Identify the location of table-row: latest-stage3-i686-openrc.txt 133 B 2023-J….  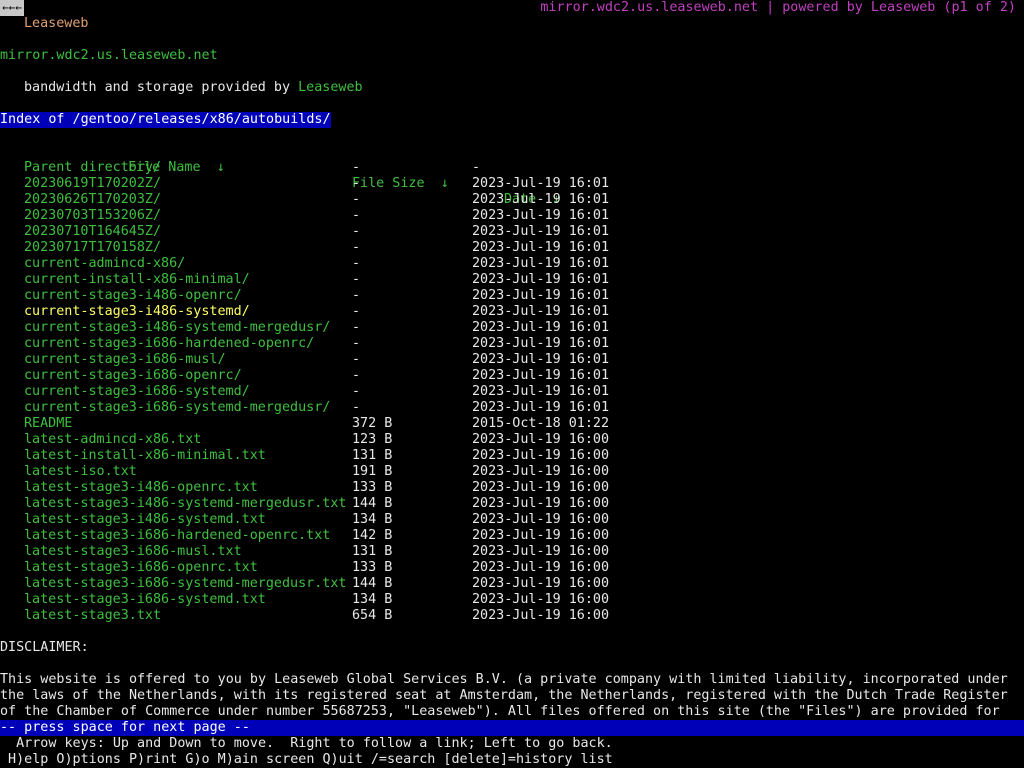
(512, 568).